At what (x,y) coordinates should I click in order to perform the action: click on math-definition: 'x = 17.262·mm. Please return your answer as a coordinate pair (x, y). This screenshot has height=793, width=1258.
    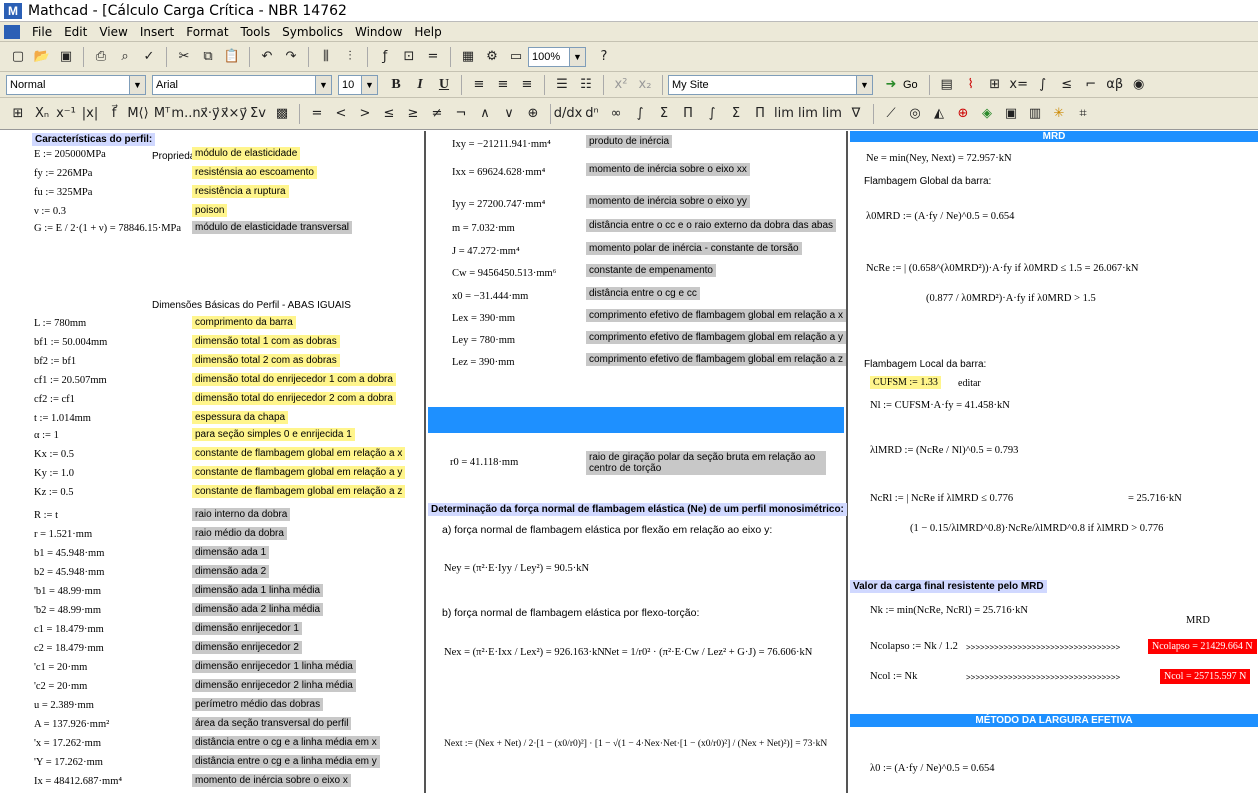
    Looking at the image, I should click on (67, 743).